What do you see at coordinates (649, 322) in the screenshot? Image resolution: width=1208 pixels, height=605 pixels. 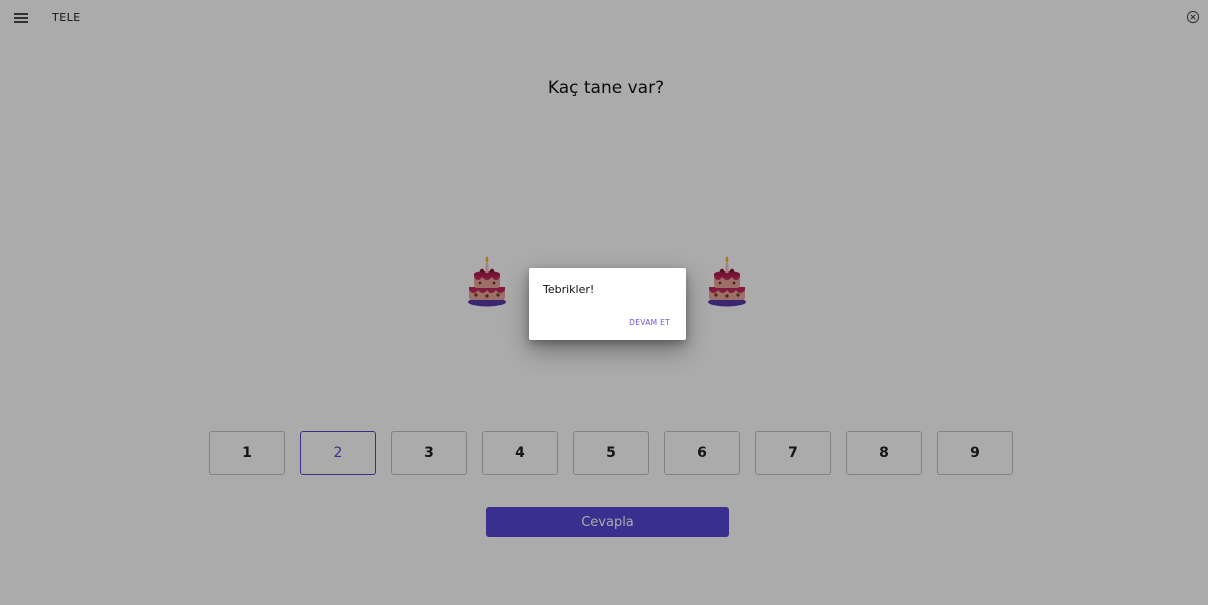 I see `continue-button: DEVAM ET` at bounding box center [649, 322].